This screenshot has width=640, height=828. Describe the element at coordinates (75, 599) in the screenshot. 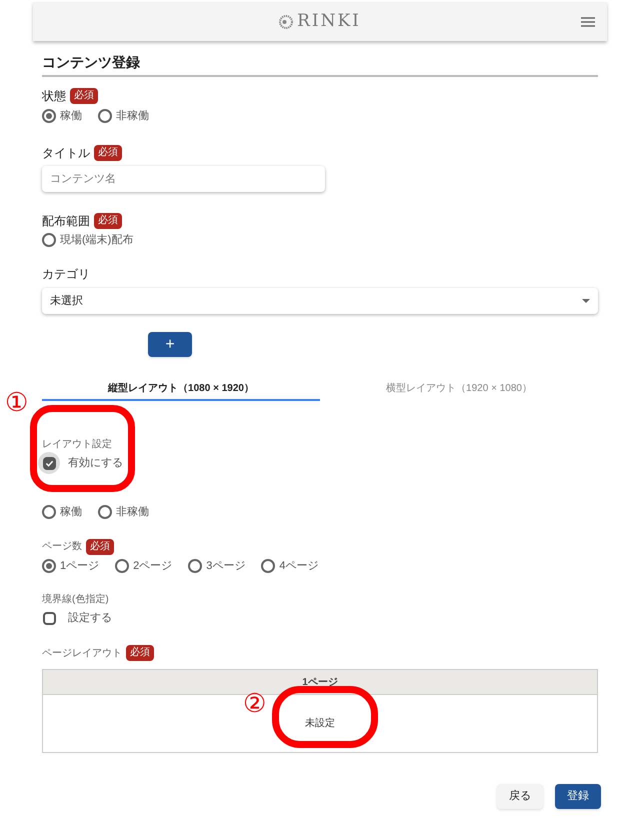

I see `field-label: 境界線(色指定)` at that location.